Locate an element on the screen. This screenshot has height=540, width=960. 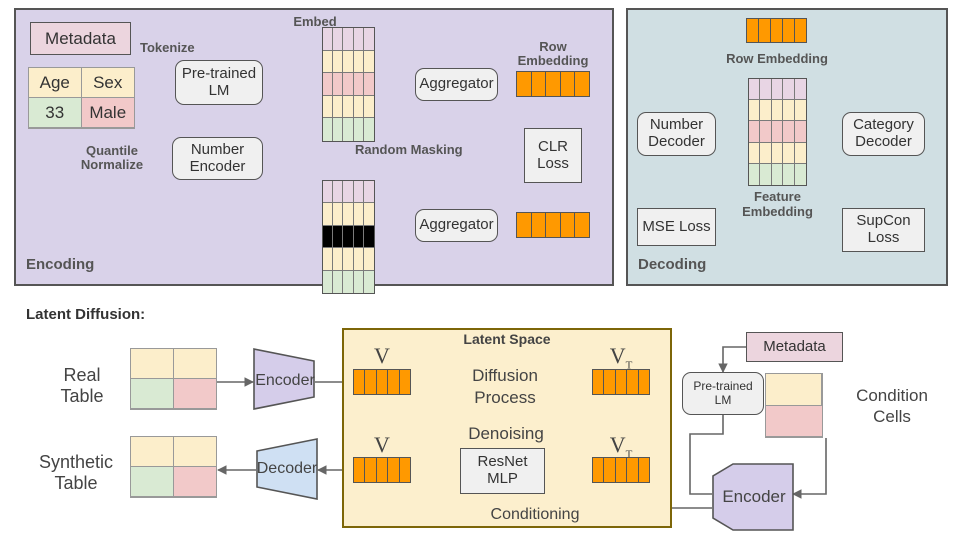
row-embedding-bar is located at coordinates (553, 84).